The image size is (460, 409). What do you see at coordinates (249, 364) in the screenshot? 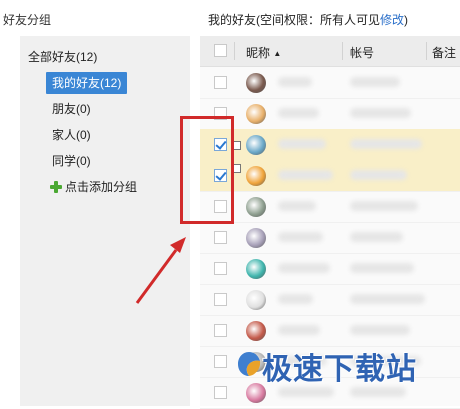
I see `watermark-logo-icon` at bounding box center [249, 364].